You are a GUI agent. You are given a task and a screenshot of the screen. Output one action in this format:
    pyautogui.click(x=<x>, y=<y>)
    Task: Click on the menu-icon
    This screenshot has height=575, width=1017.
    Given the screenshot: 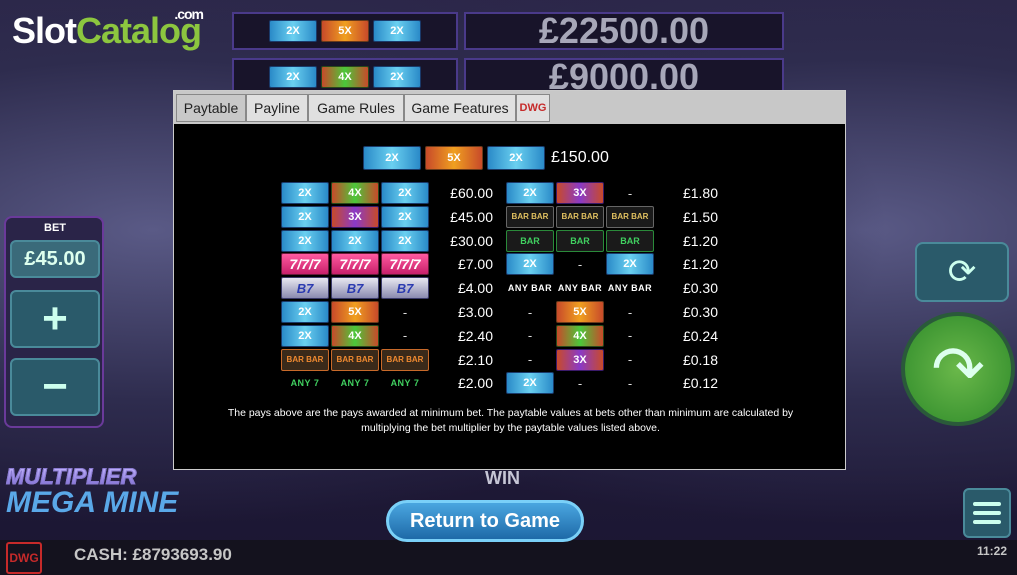 What is the action you would take?
    pyautogui.click(x=987, y=513)
    